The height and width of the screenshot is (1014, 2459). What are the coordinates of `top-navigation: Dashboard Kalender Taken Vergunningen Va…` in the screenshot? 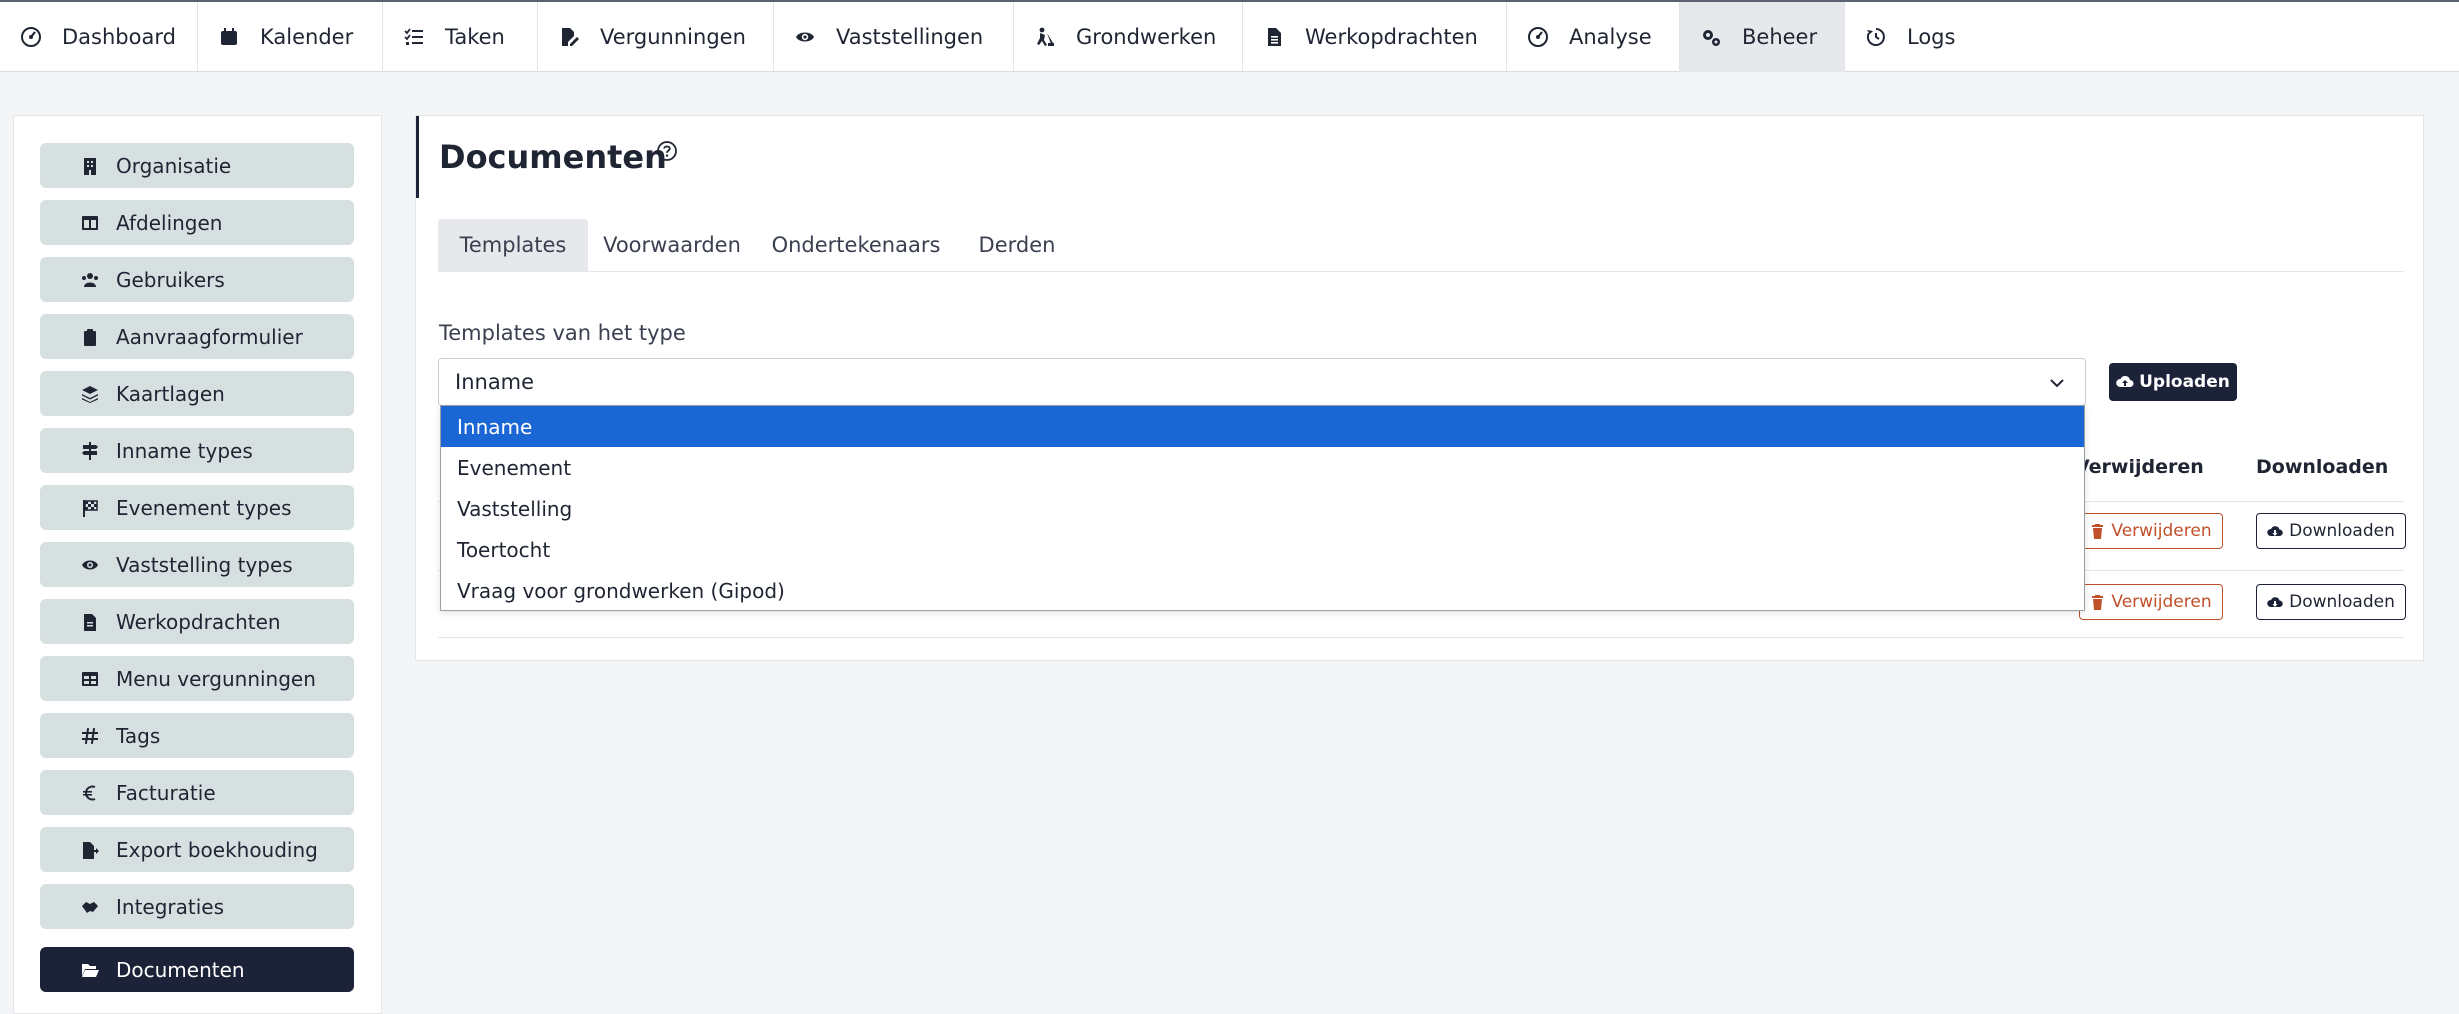 It's located at (1229, 36).